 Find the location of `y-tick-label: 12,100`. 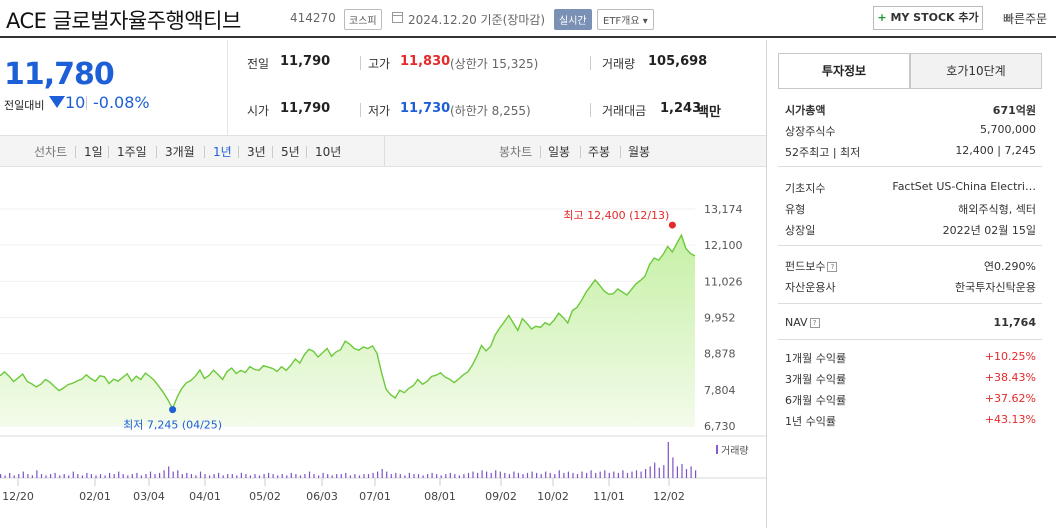

y-tick-label: 12,100 is located at coordinates (723, 245).